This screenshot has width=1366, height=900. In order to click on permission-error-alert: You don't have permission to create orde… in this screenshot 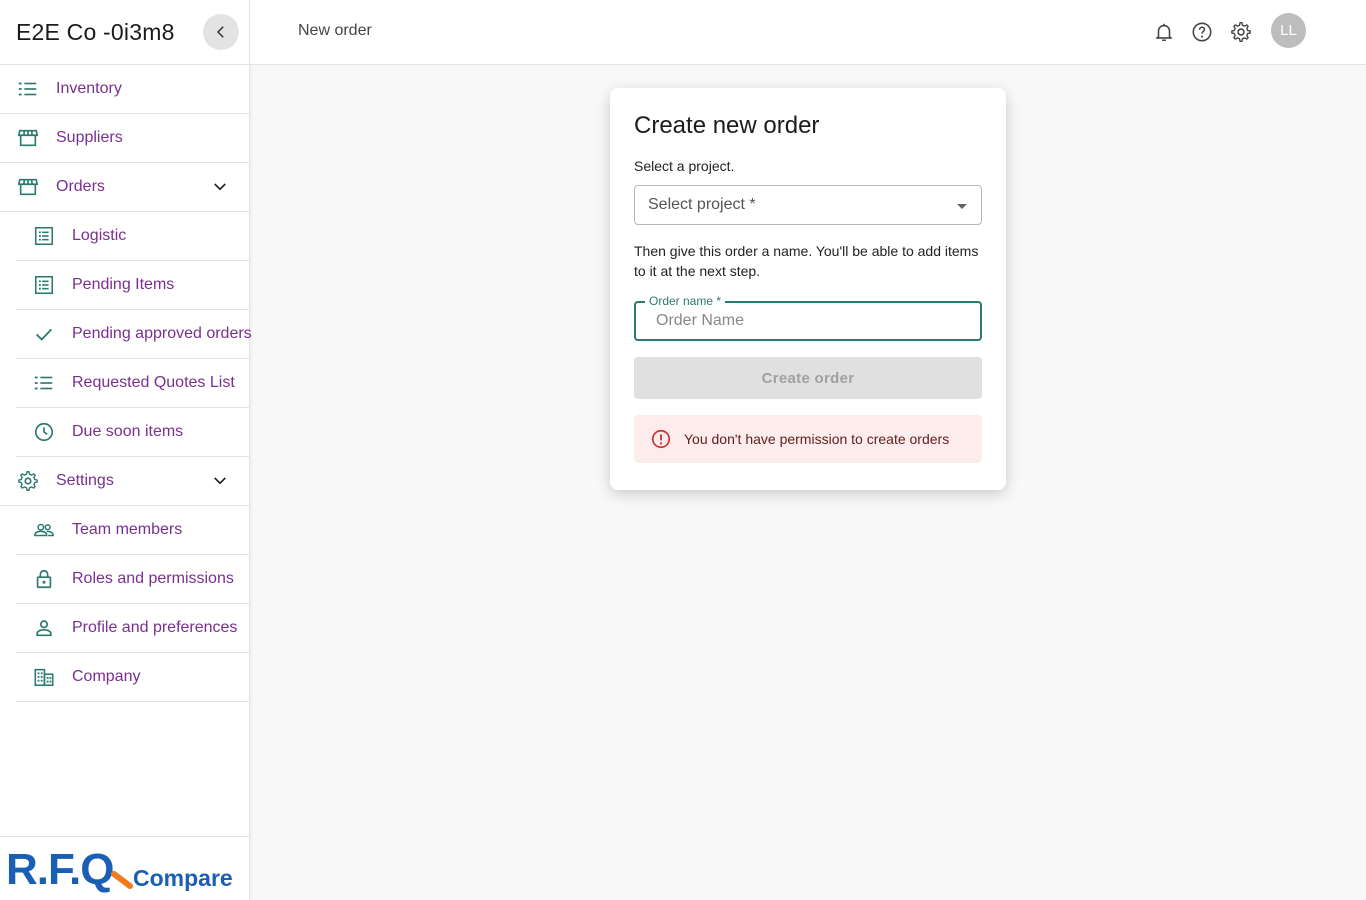, I will do `click(808, 439)`.